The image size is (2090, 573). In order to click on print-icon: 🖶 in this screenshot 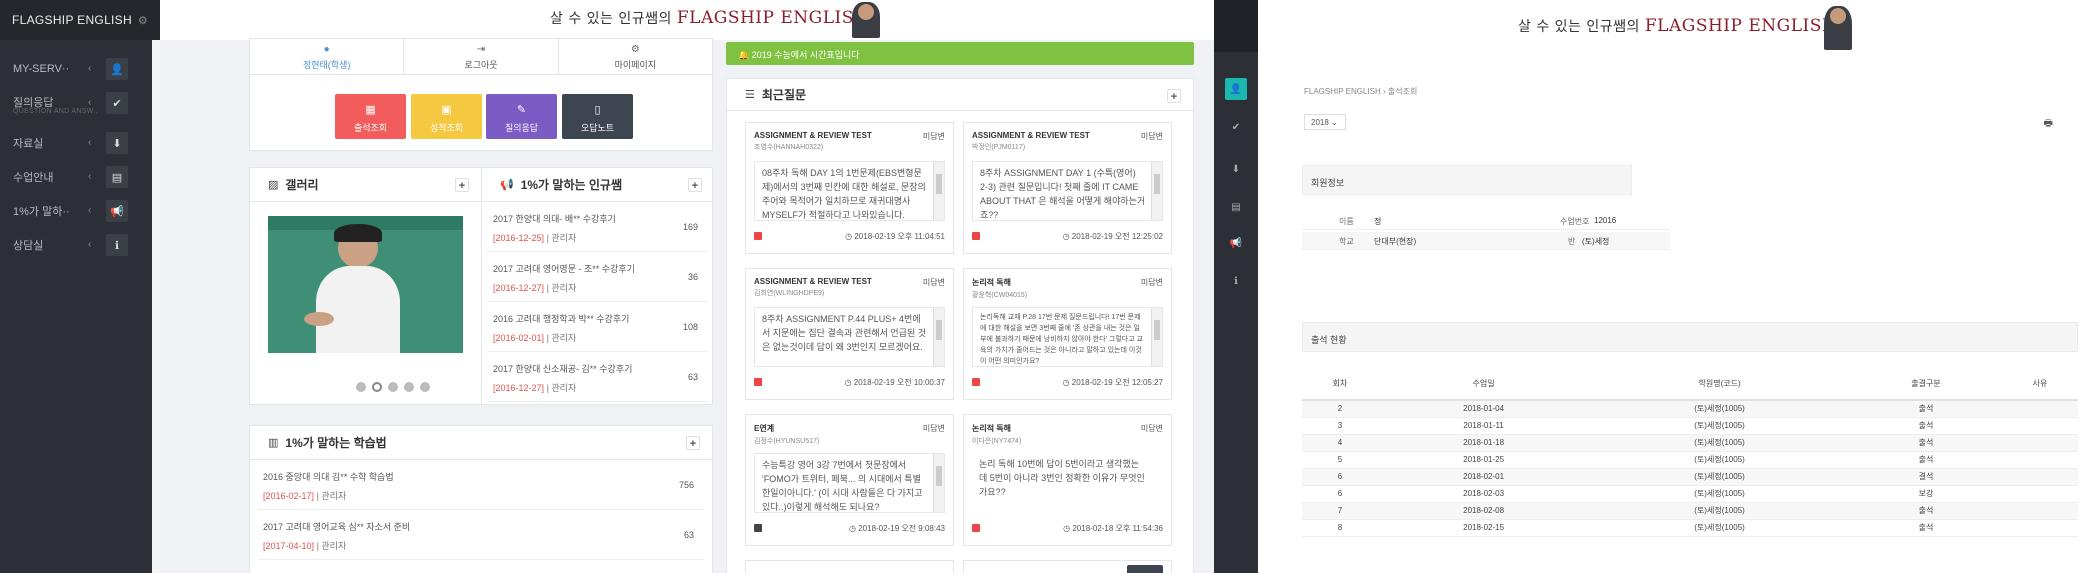, I will do `click(2048, 124)`.